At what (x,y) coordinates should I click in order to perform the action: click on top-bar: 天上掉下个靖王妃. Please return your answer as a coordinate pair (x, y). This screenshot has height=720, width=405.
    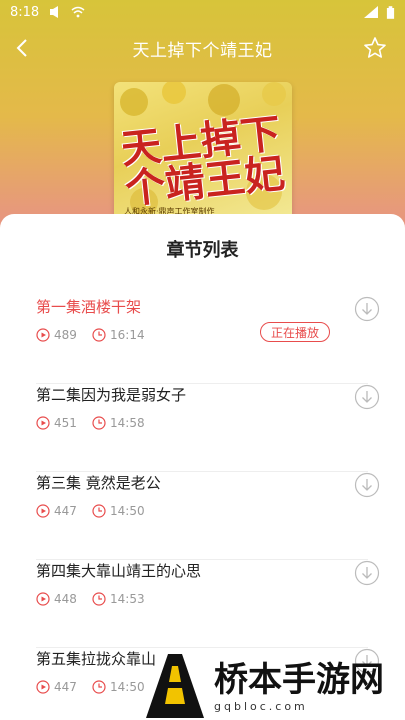
    Looking at the image, I should click on (202, 48).